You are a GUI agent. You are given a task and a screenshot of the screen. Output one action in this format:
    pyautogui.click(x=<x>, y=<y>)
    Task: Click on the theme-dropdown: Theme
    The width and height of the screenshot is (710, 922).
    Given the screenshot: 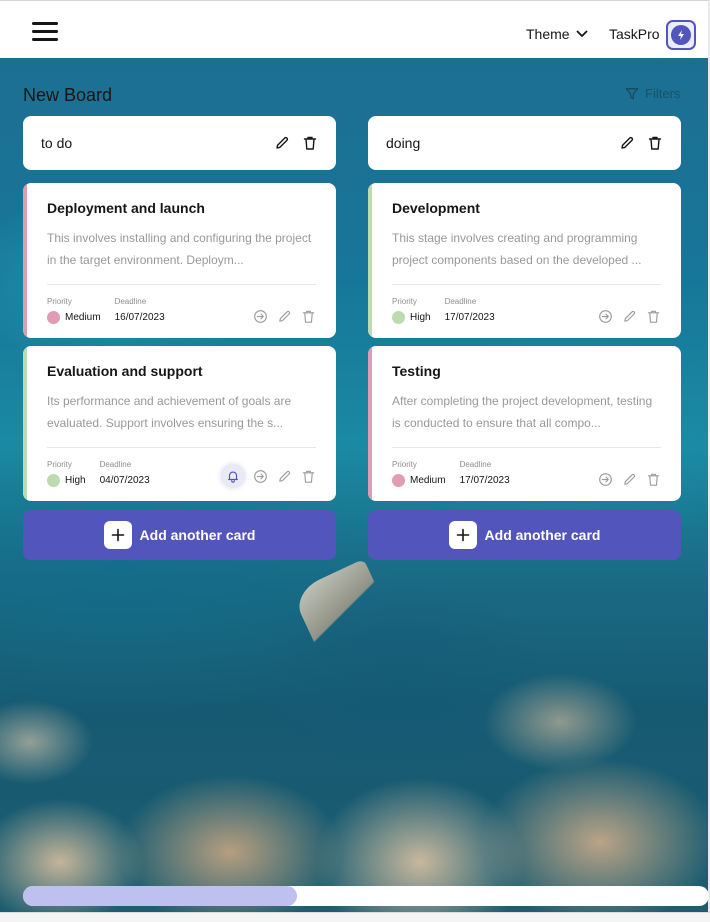 What is the action you would take?
    pyautogui.click(x=557, y=34)
    